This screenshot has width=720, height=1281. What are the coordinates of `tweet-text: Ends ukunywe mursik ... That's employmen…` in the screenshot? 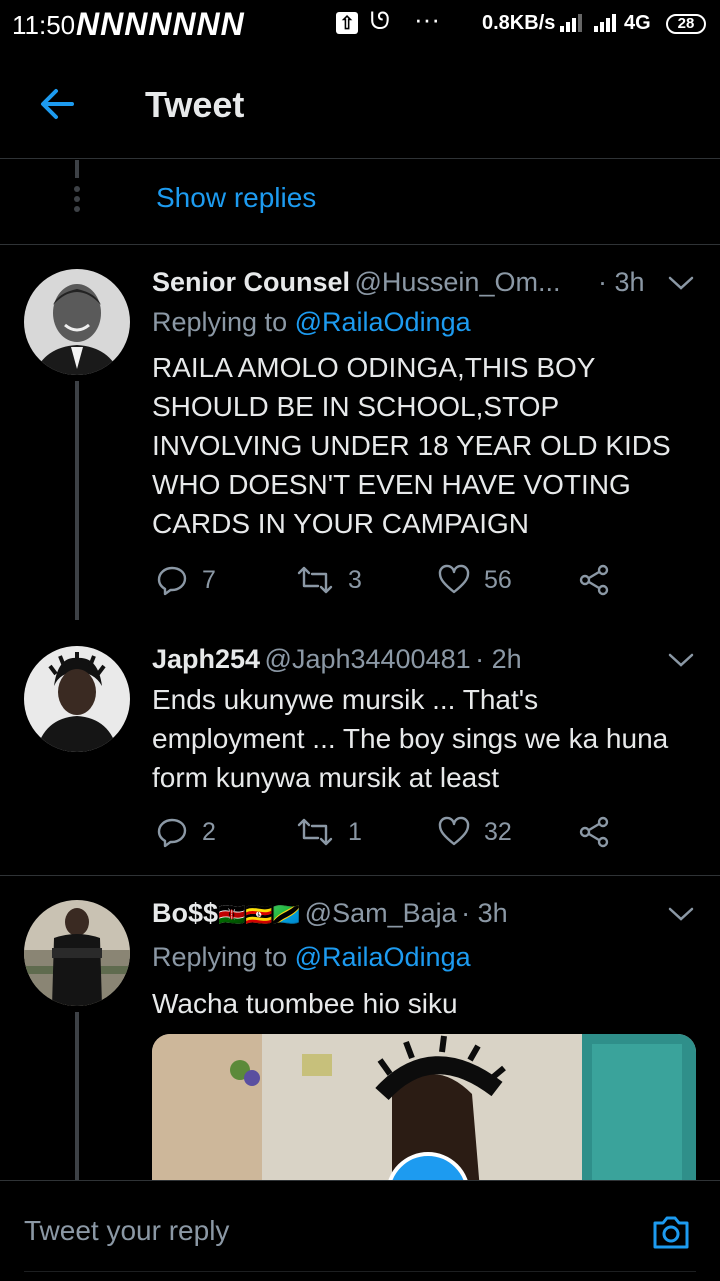 It's located at (410, 738).